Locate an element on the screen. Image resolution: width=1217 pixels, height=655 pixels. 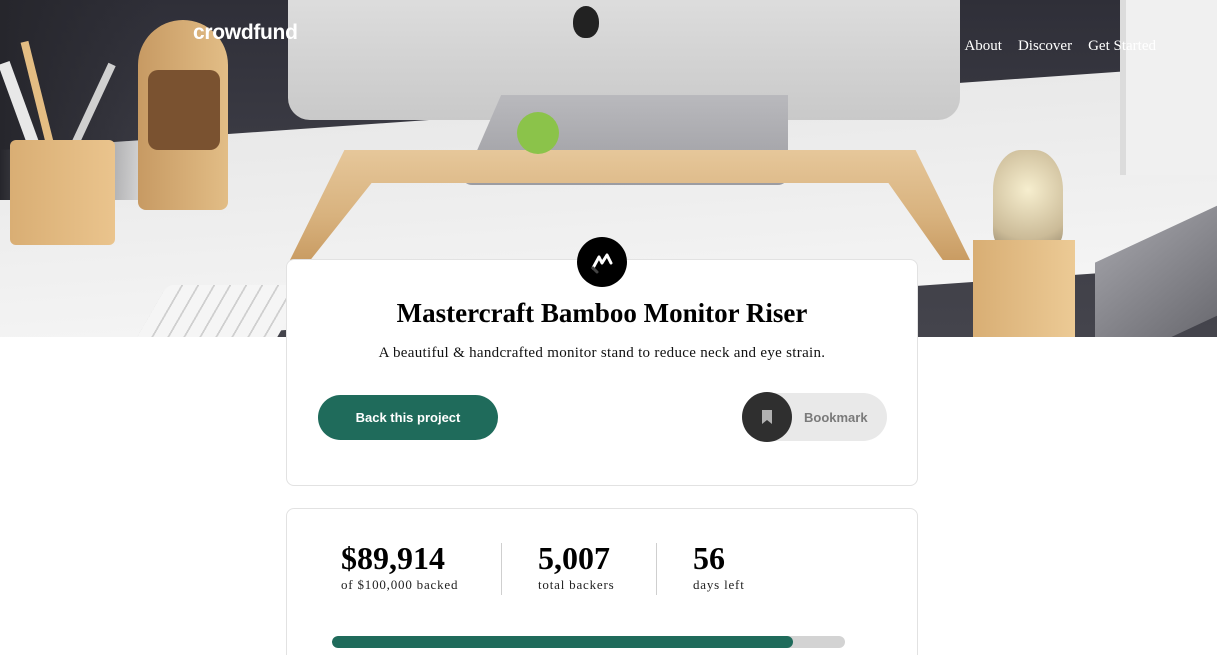
funding-progress-bar is located at coordinates (588, 642).